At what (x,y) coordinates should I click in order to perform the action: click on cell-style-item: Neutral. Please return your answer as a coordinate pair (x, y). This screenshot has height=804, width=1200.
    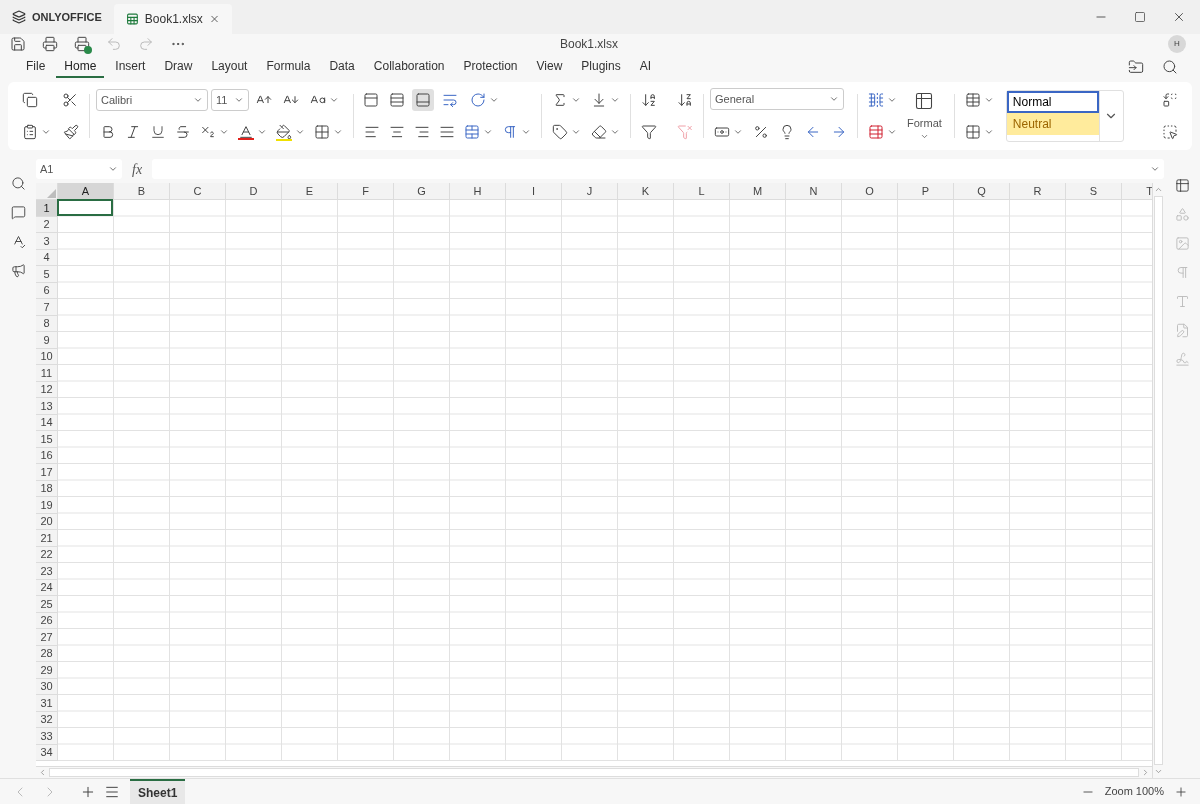
    Looking at the image, I should click on (1052, 124).